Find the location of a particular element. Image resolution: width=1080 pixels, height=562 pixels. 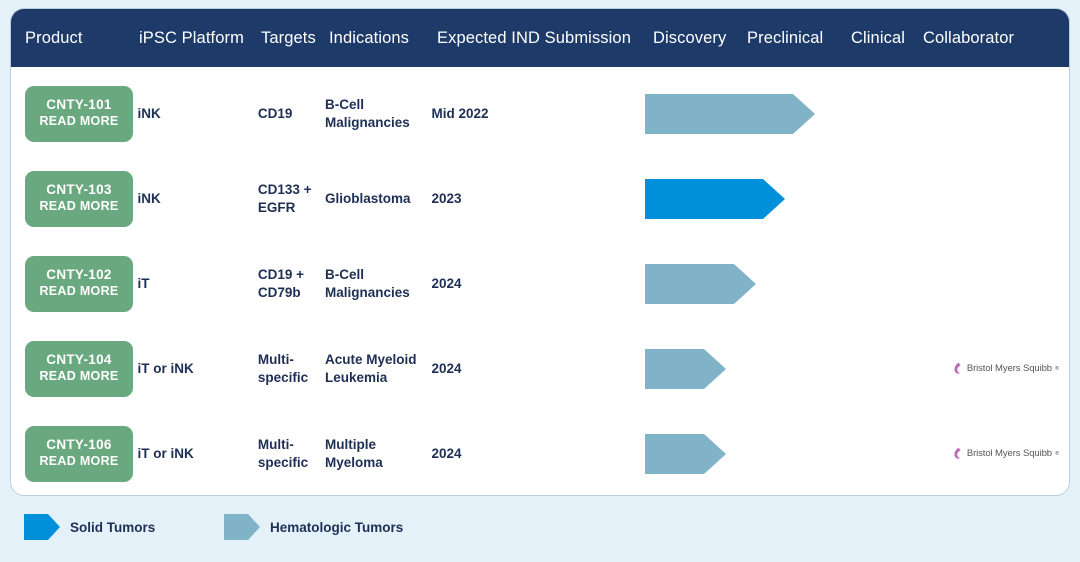

column-header-preclinical: Preclinical is located at coordinates (785, 37).